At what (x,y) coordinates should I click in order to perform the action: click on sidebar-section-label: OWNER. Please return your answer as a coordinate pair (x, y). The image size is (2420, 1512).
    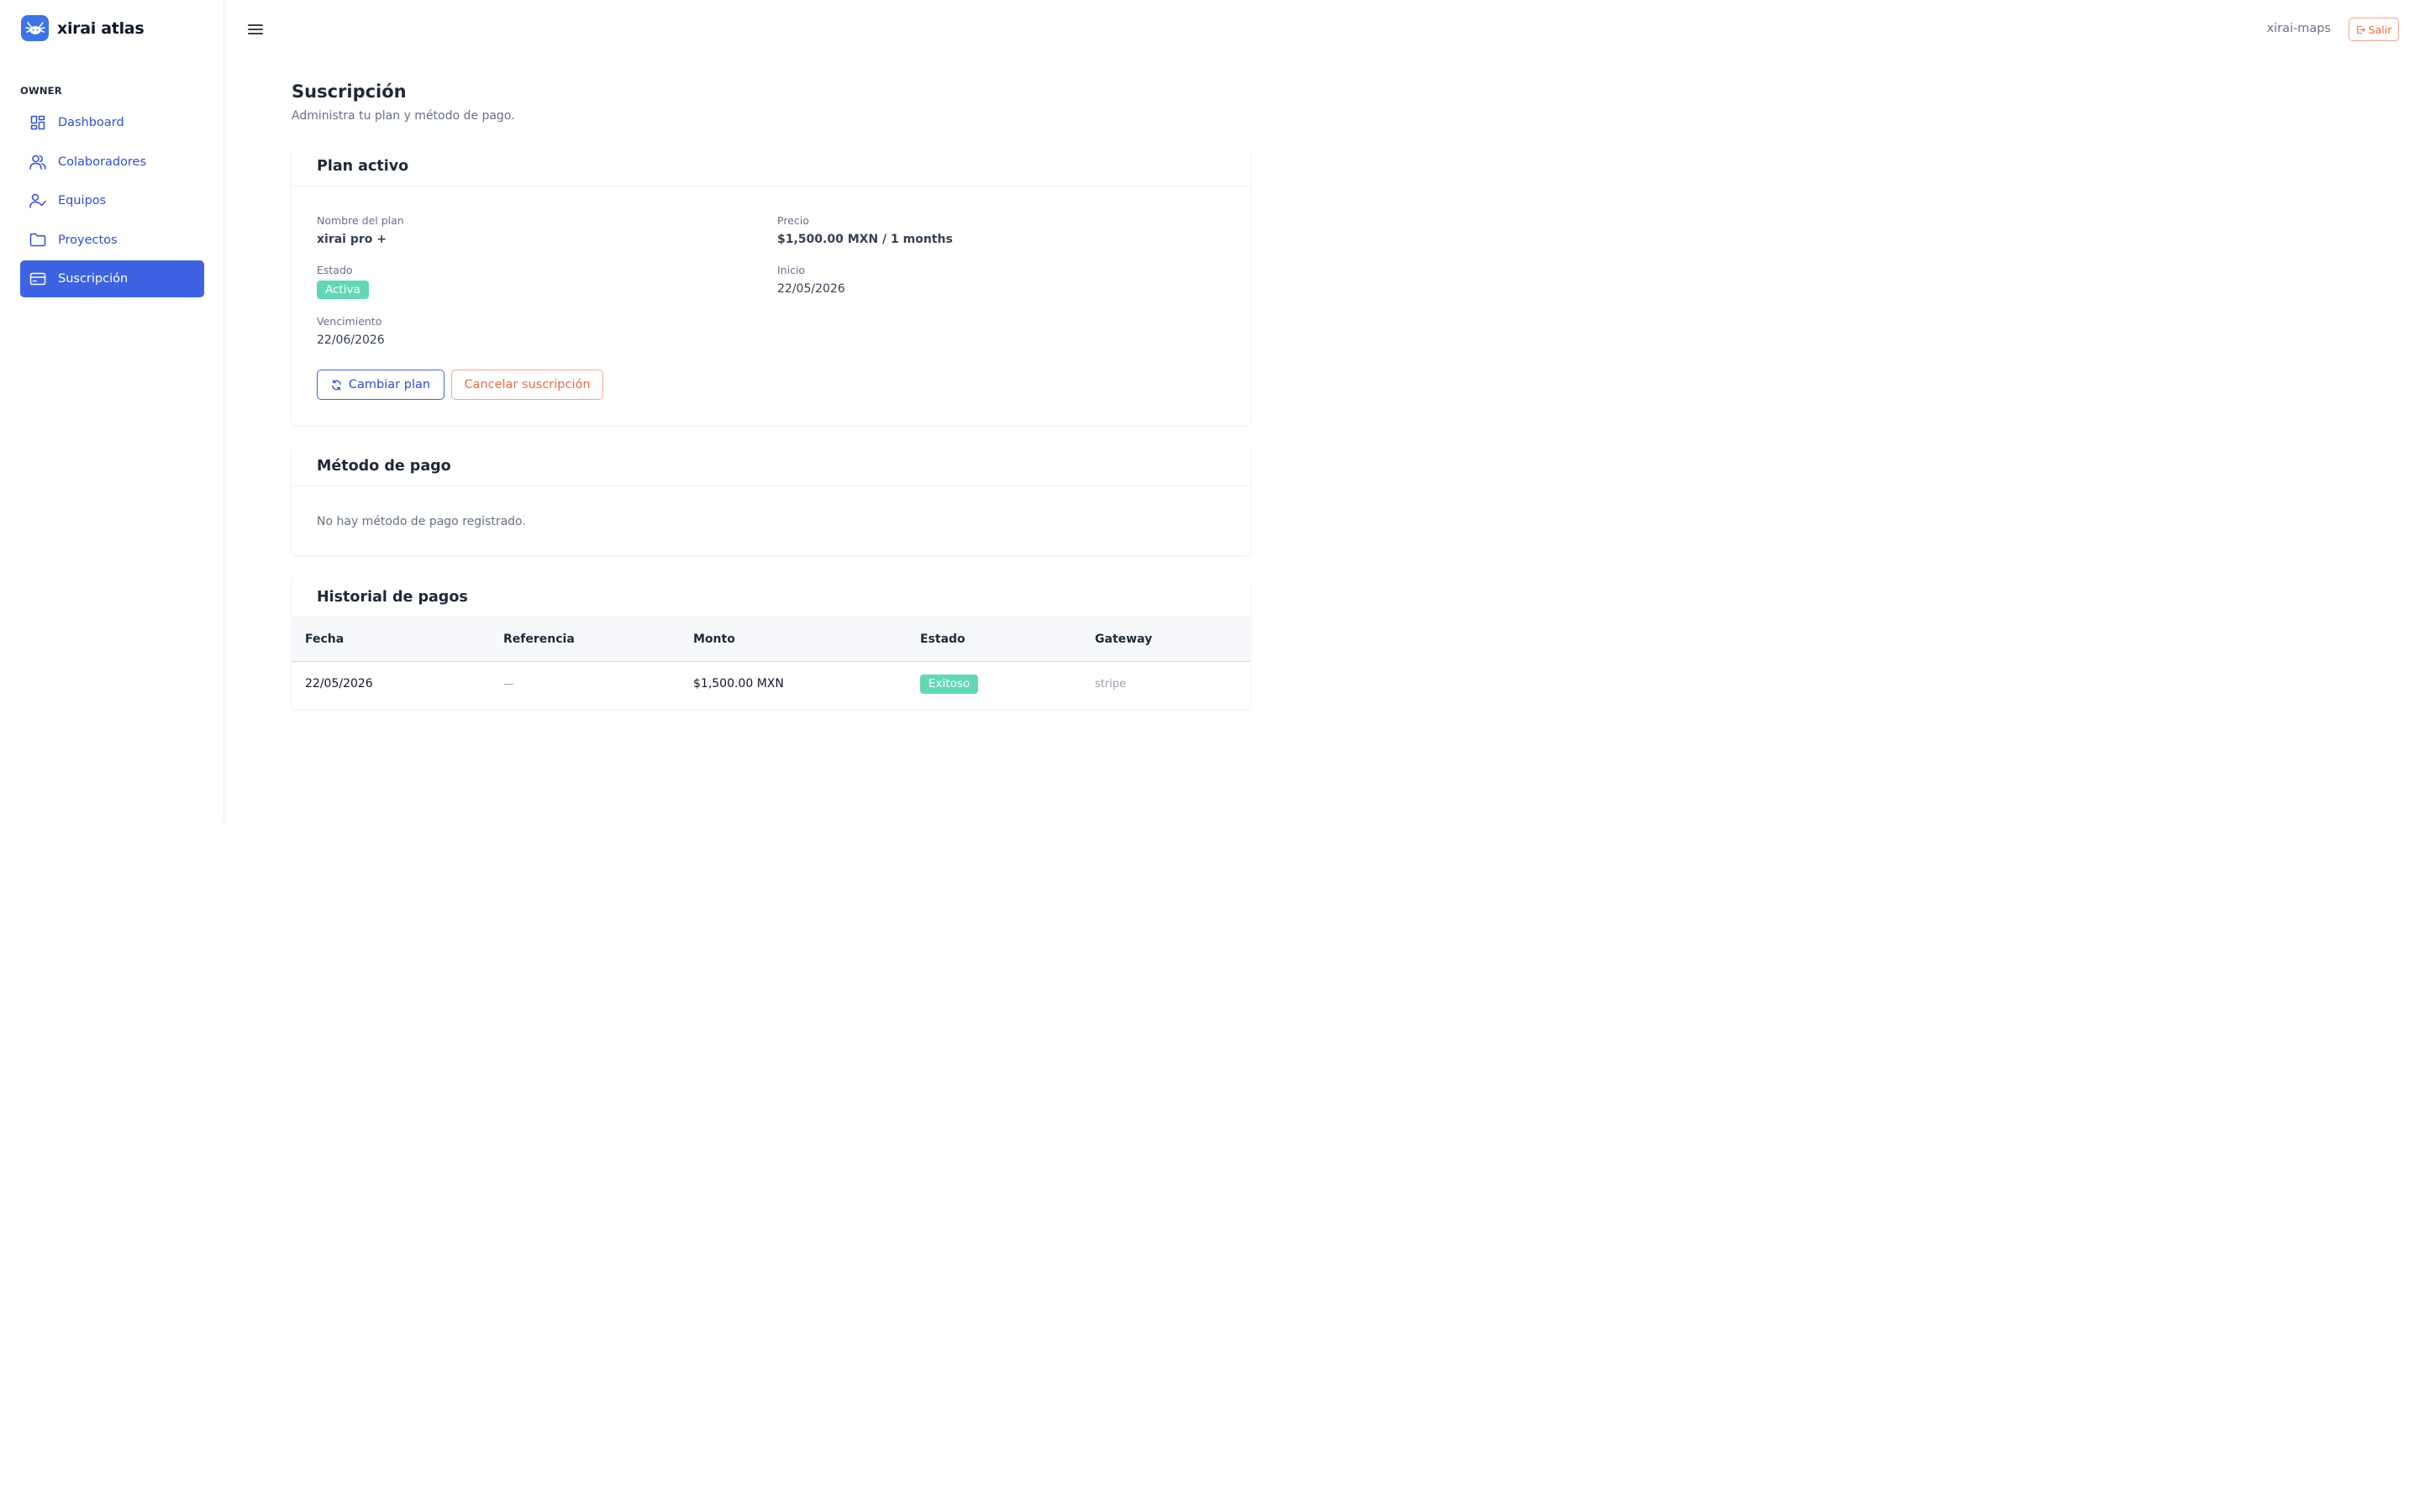
    Looking at the image, I should click on (41, 91).